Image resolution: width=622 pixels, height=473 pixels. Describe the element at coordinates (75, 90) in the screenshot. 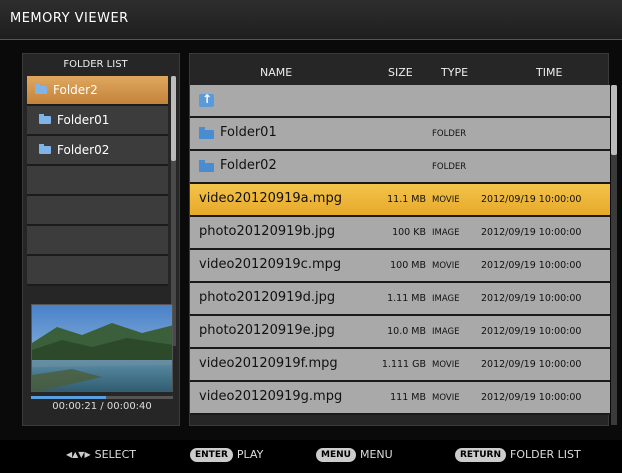

I see `folder-list-item-label: Folder2` at that location.